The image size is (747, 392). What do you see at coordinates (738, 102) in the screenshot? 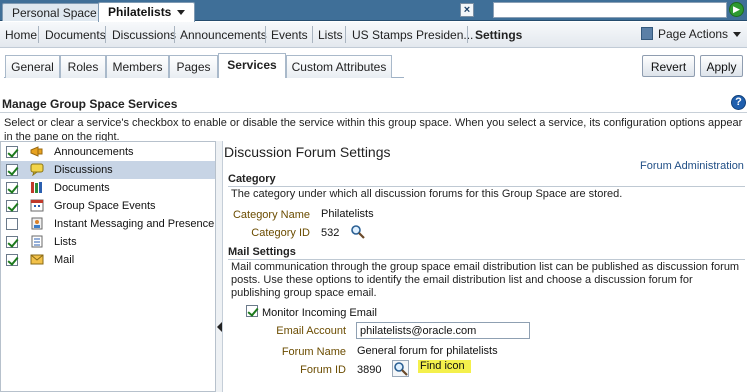
I see `help-icon: ?` at bounding box center [738, 102].